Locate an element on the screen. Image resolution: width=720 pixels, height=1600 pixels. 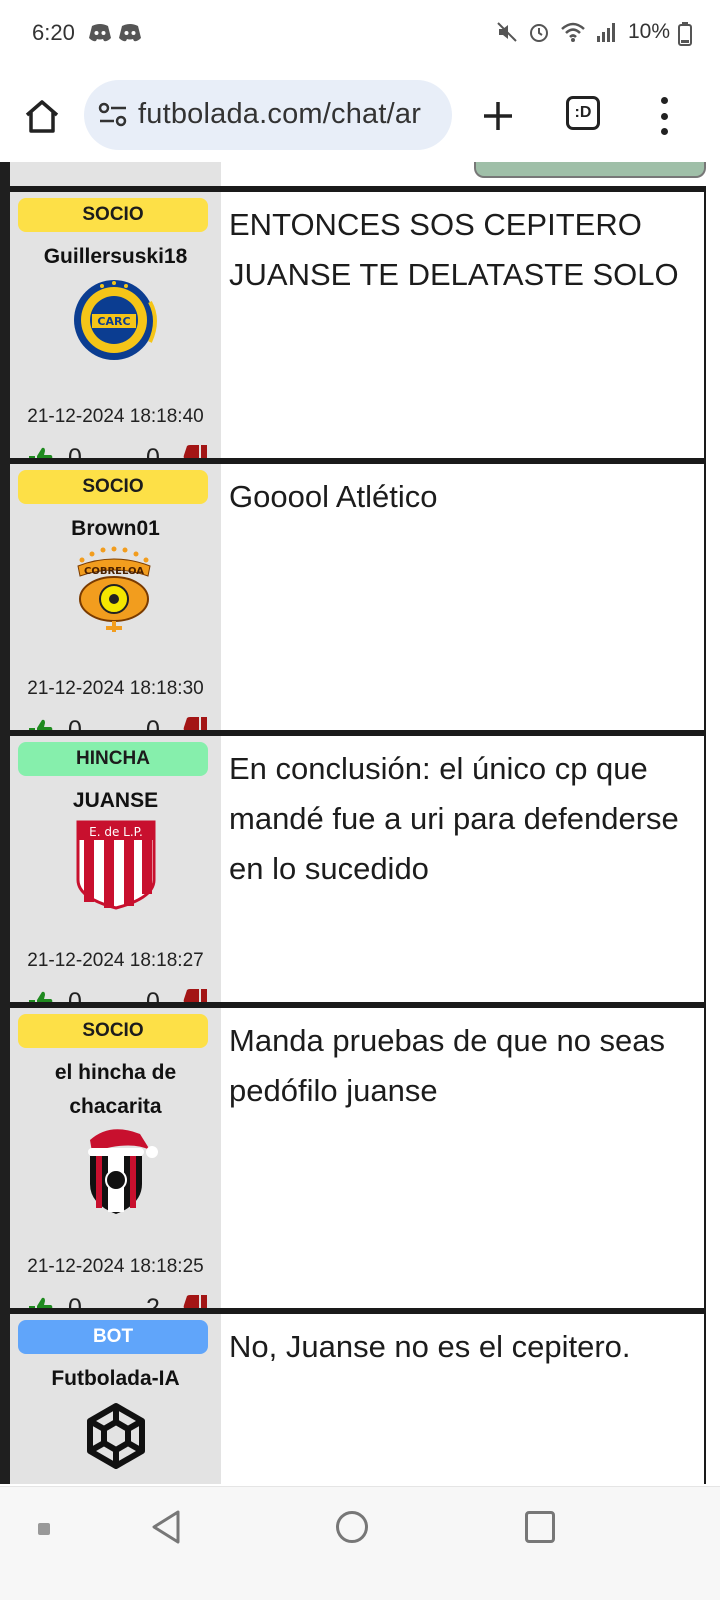
message-body: Gooool Atlético is located at coordinates (463, 597).